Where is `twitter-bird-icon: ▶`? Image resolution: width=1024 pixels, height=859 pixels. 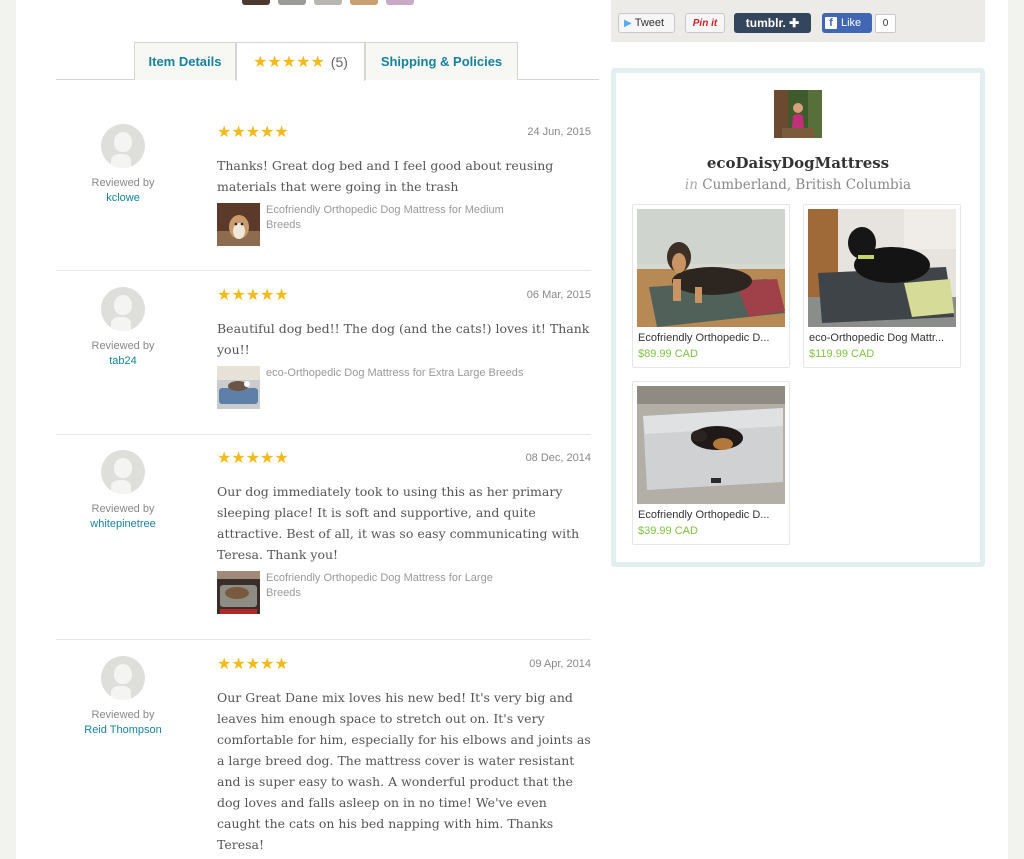
twitter-bird-icon: ▶ is located at coordinates (628, 23).